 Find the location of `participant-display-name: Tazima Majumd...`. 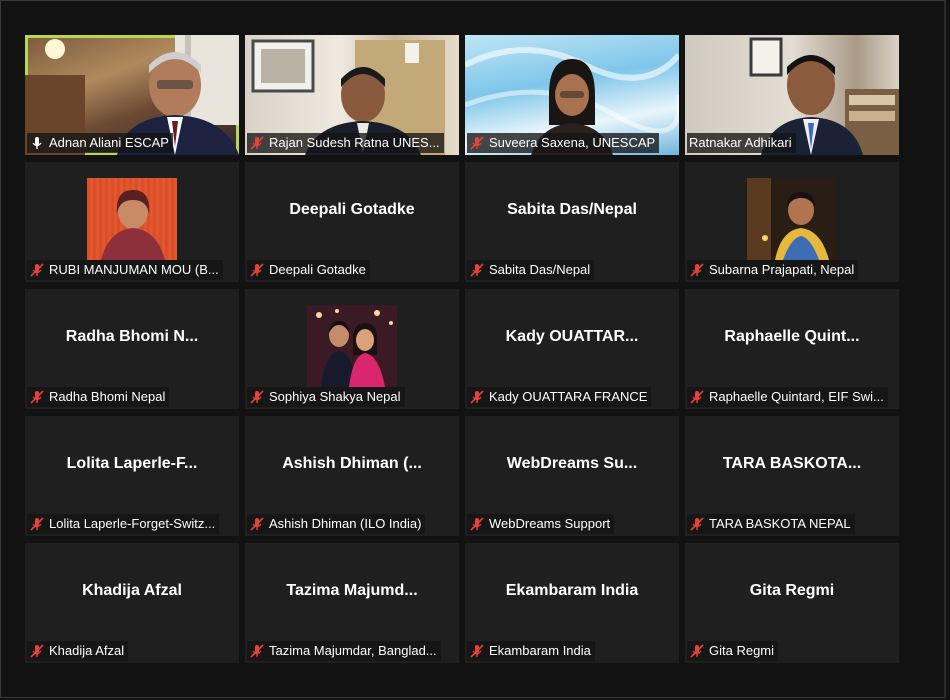

participant-display-name: Tazima Majumd... is located at coordinates (352, 590).